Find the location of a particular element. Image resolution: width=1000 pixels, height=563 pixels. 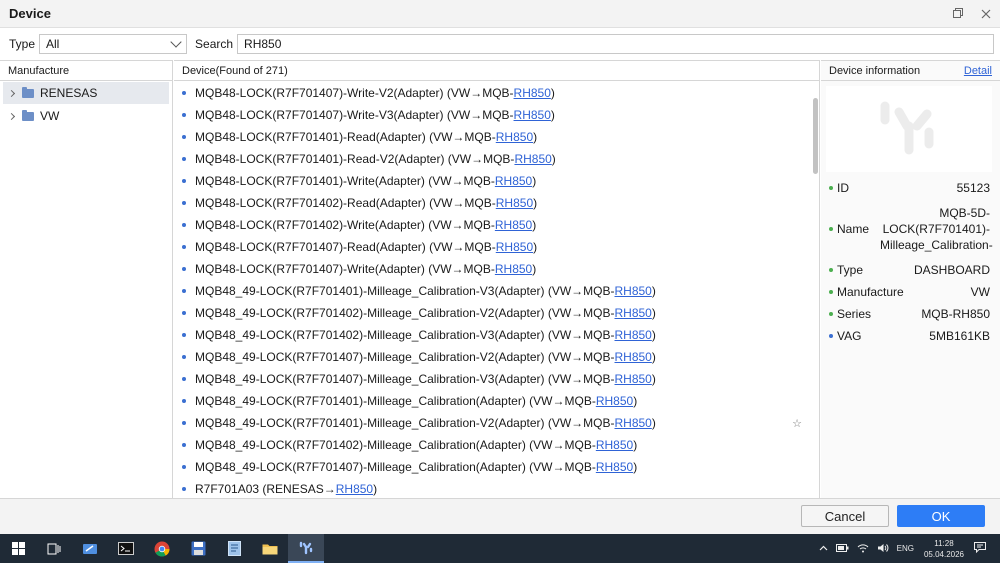

taskbar: ENG 11:28 05.04.2026 is located at coordinates (500, 548).